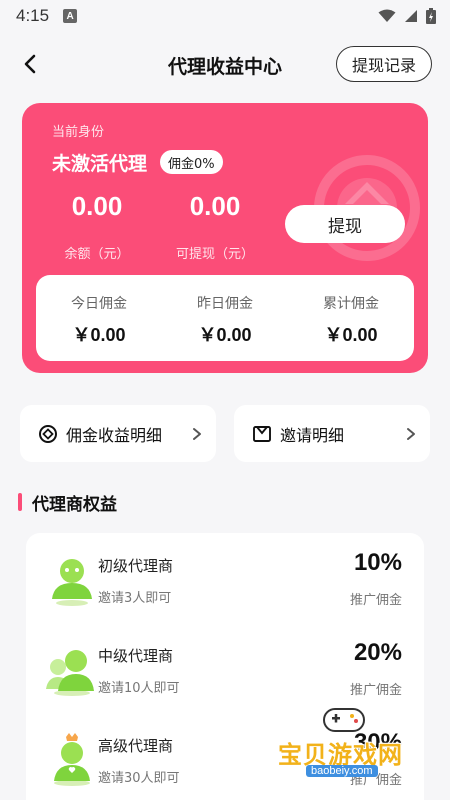 The width and height of the screenshot is (450, 800). I want to click on agent-group-icon, so click(70, 673).